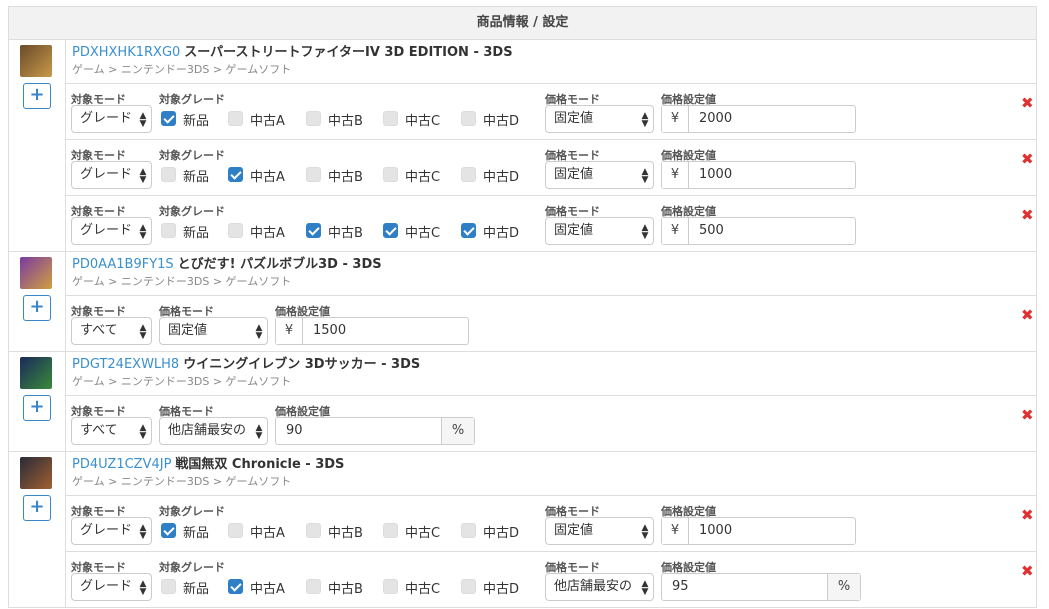 The width and height of the screenshot is (1049, 609). Describe the element at coordinates (772, 119) in the screenshot. I see `price-value-input: 2000` at that location.